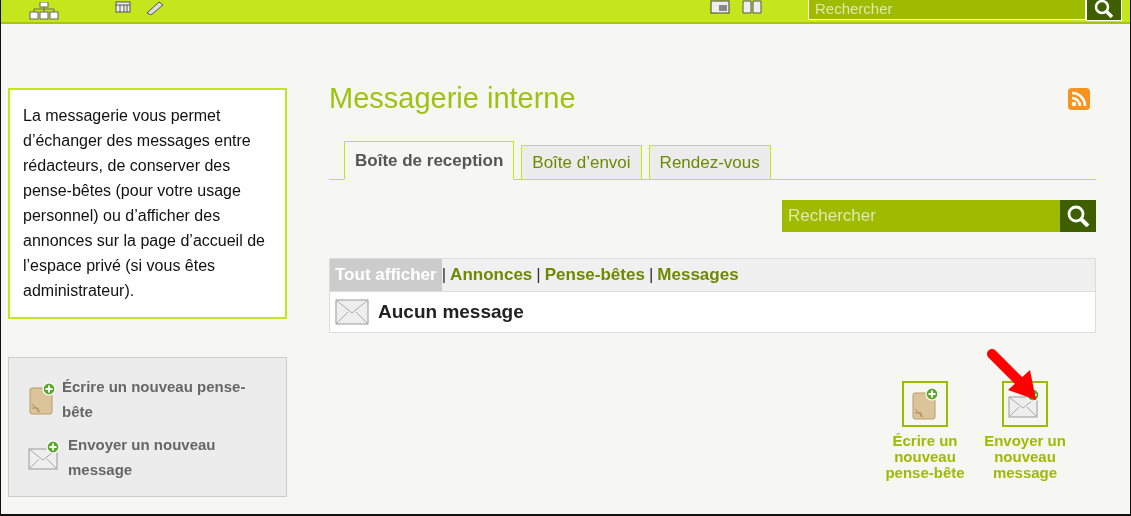 The image size is (1131, 516). I want to click on rss-icon, so click(1079, 99).